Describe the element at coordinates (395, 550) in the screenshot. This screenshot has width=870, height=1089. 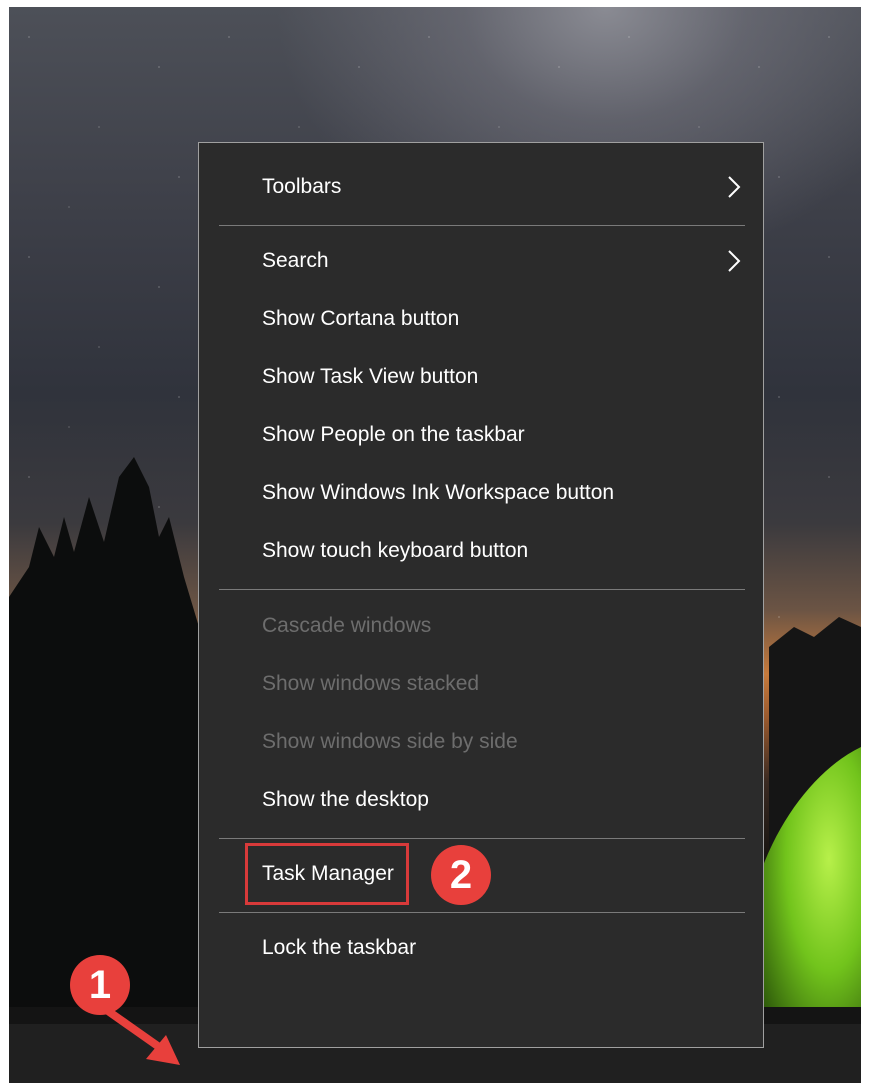
I see `menu-item-label: Show touch keyboard button` at that location.